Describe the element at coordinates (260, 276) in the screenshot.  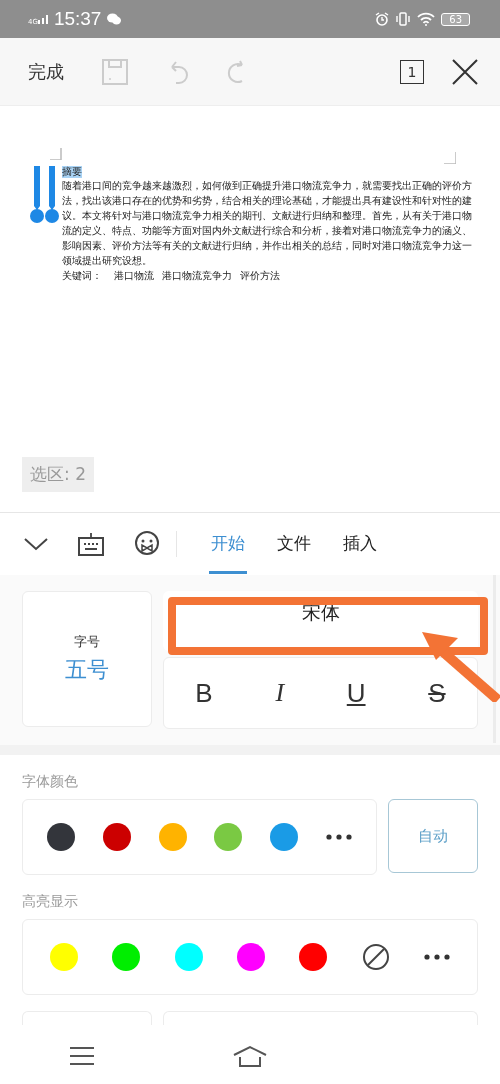
I see `keyword: 评价方法` at that location.